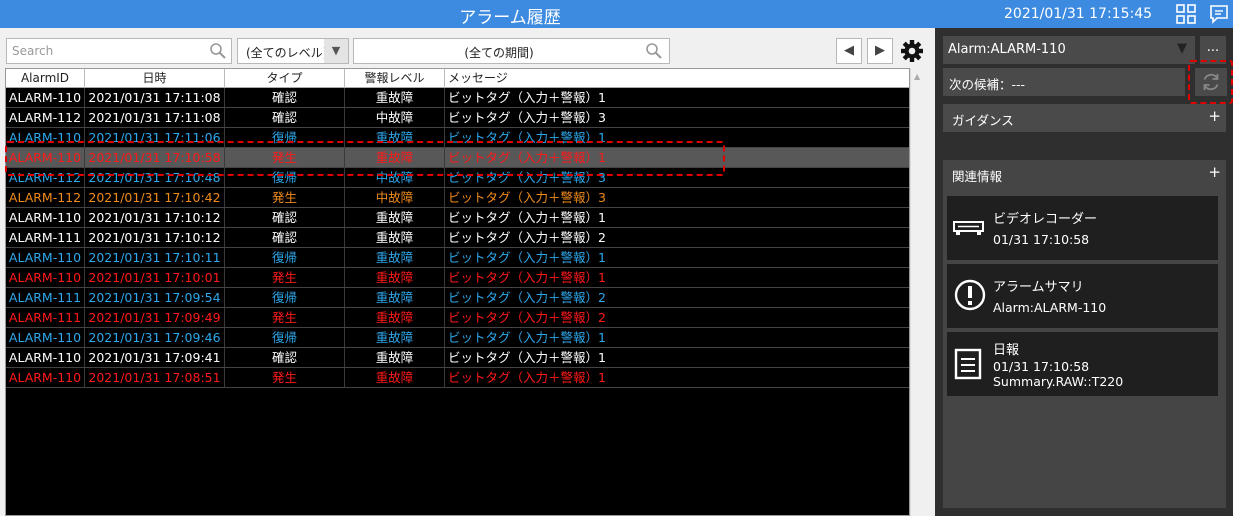 The image size is (1233, 516). What do you see at coordinates (1064, 82) in the screenshot?
I see `next-candidate-field: 次の候補：---` at bounding box center [1064, 82].